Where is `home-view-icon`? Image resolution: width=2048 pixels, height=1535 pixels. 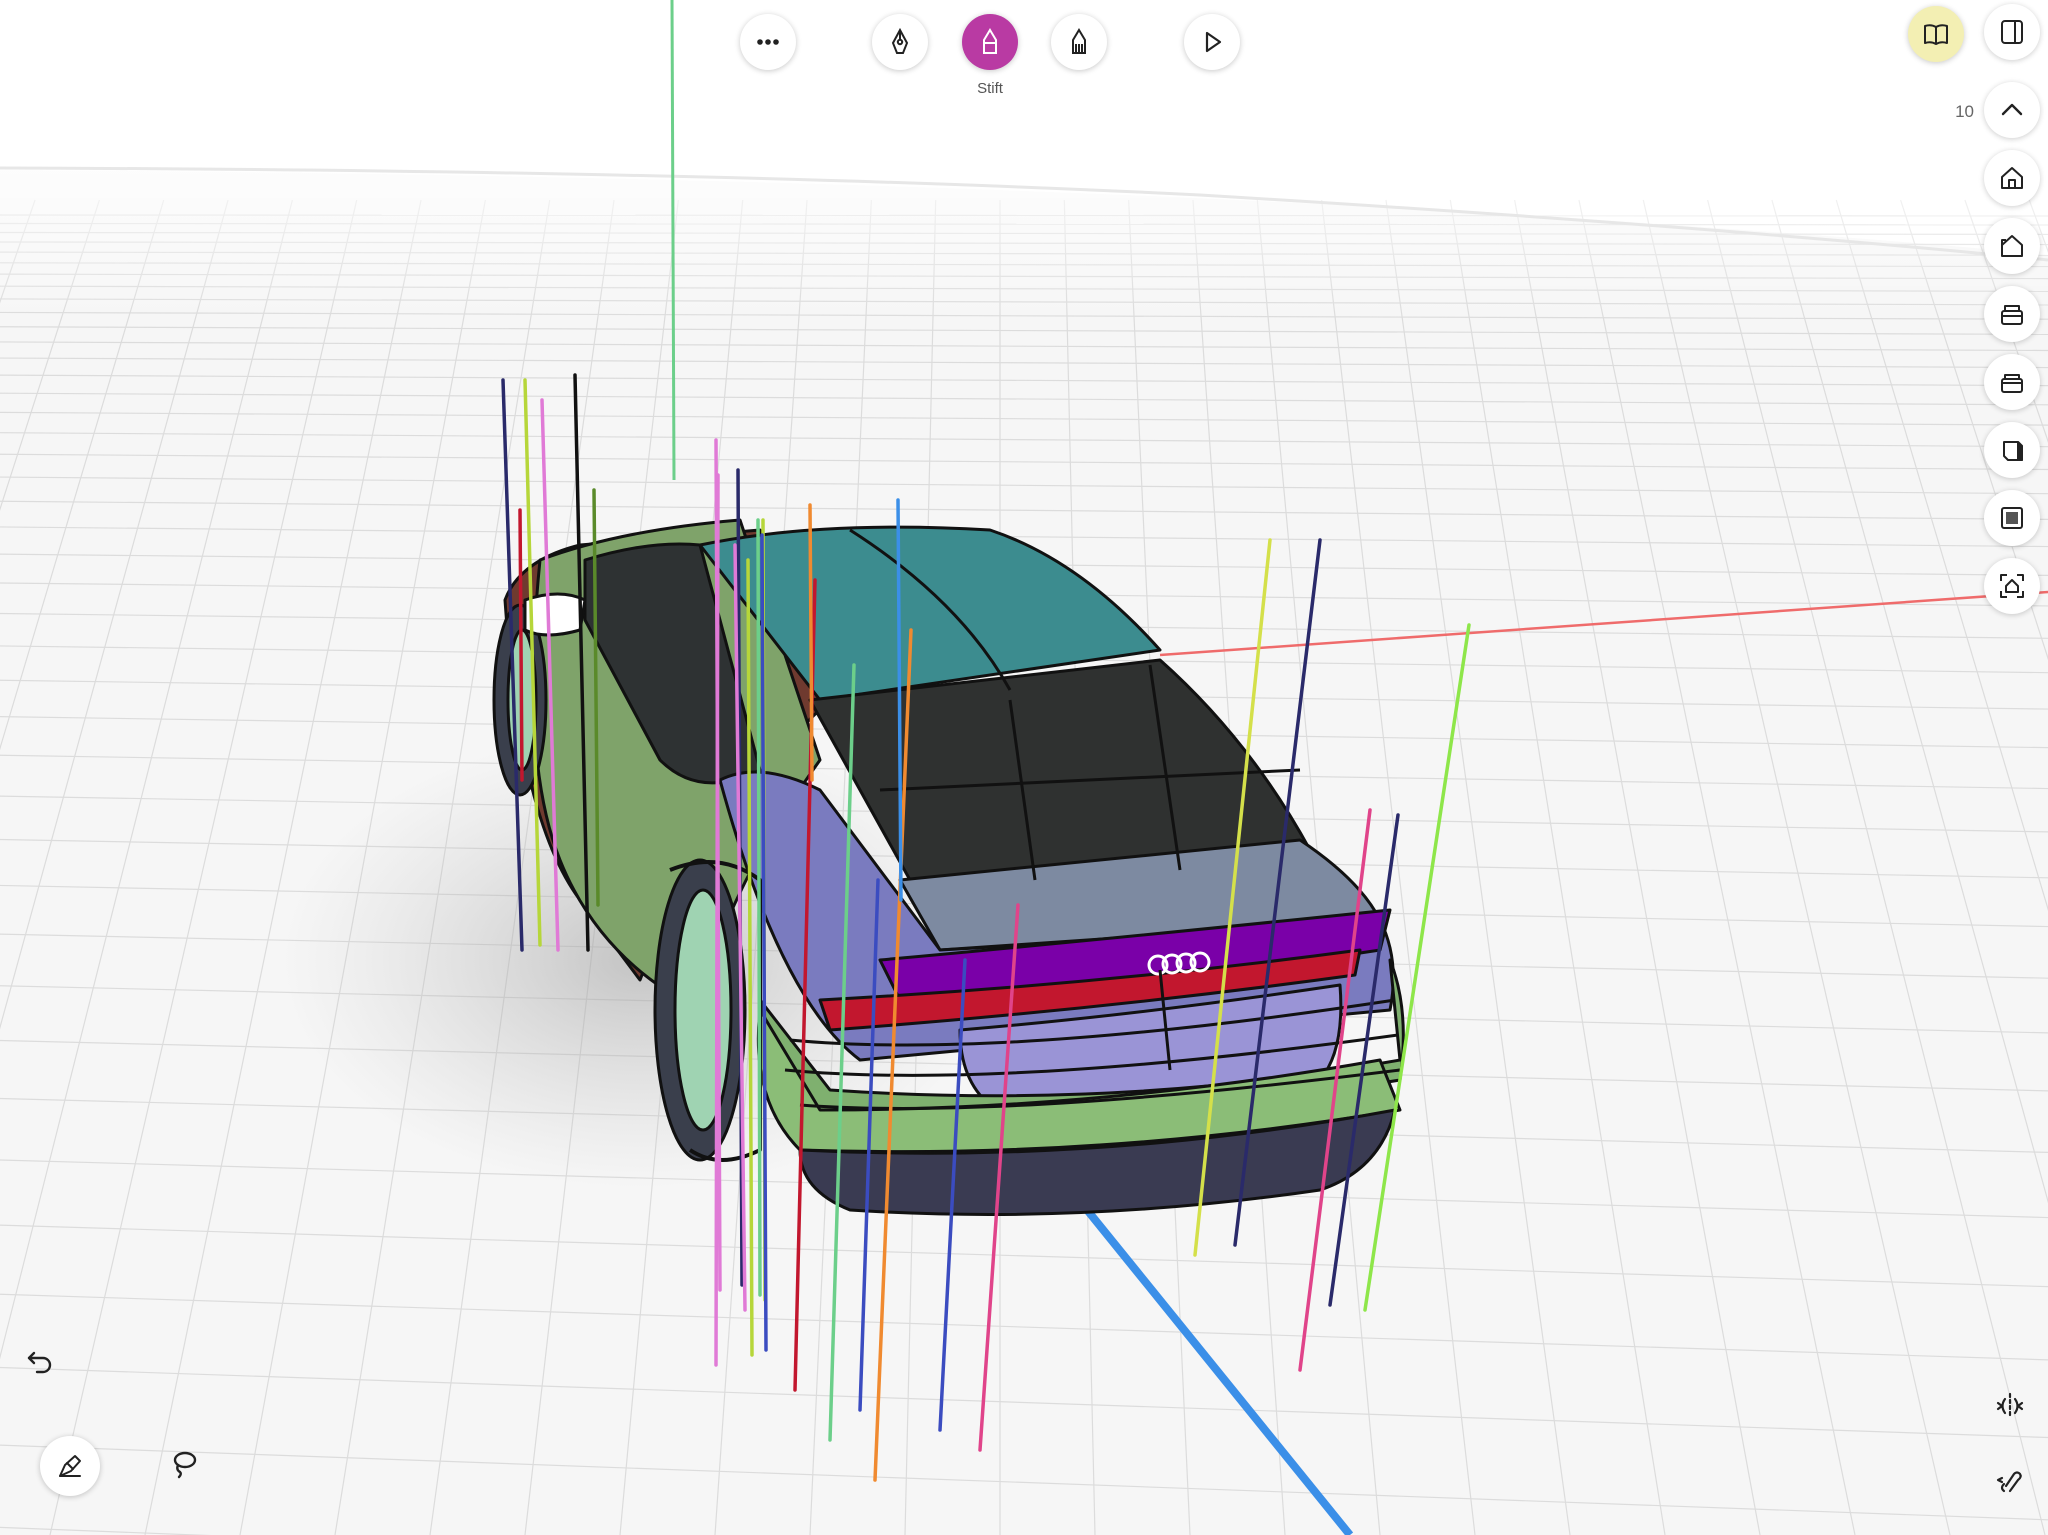
home-view-icon is located at coordinates (2012, 178).